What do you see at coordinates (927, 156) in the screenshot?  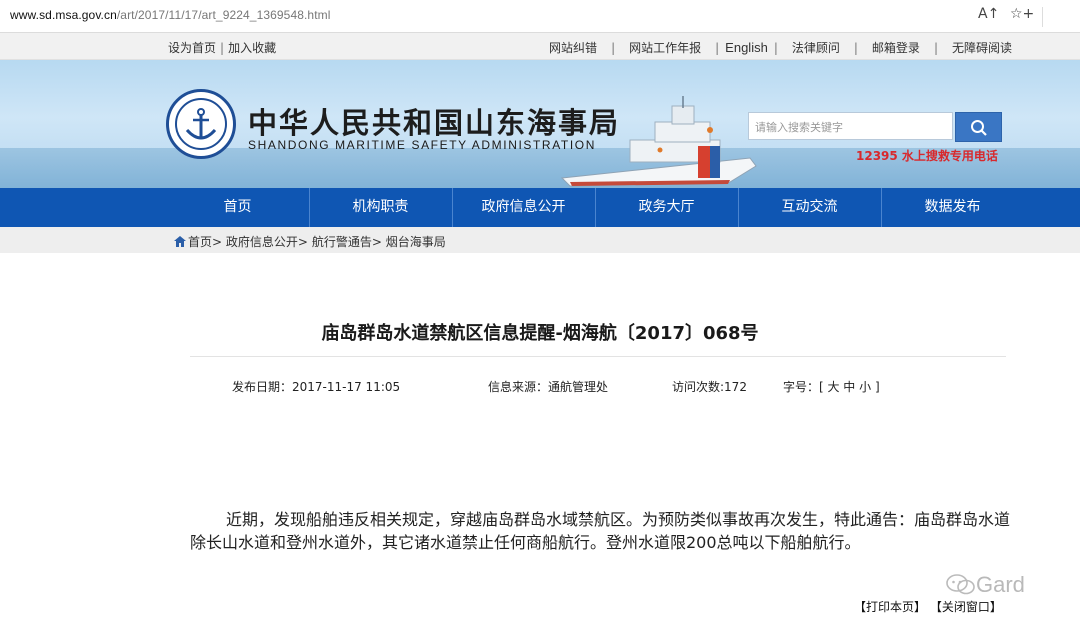 I see `rescue-hotline: 12395 水上搜救专用电话` at bounding box center [927, 156].